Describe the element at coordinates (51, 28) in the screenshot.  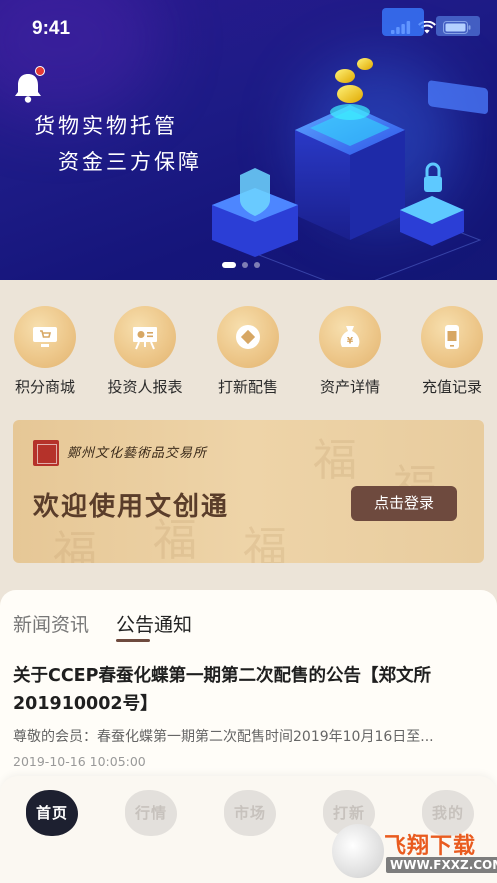
I see `status-time: 9:41` at that location.